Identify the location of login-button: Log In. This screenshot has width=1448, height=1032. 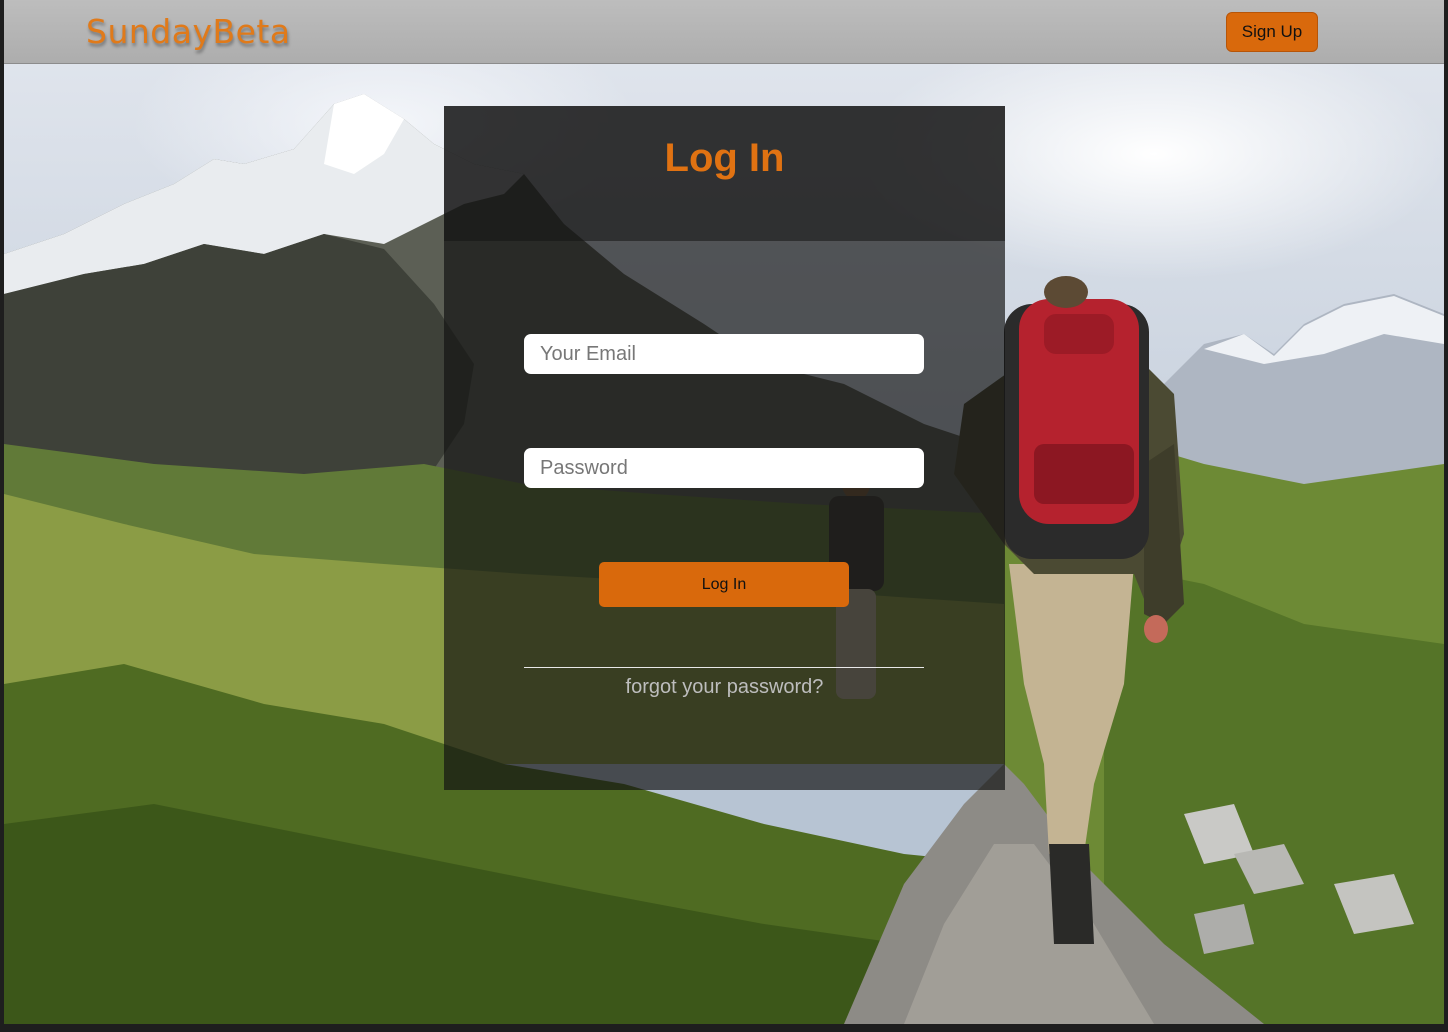
(724, 584).